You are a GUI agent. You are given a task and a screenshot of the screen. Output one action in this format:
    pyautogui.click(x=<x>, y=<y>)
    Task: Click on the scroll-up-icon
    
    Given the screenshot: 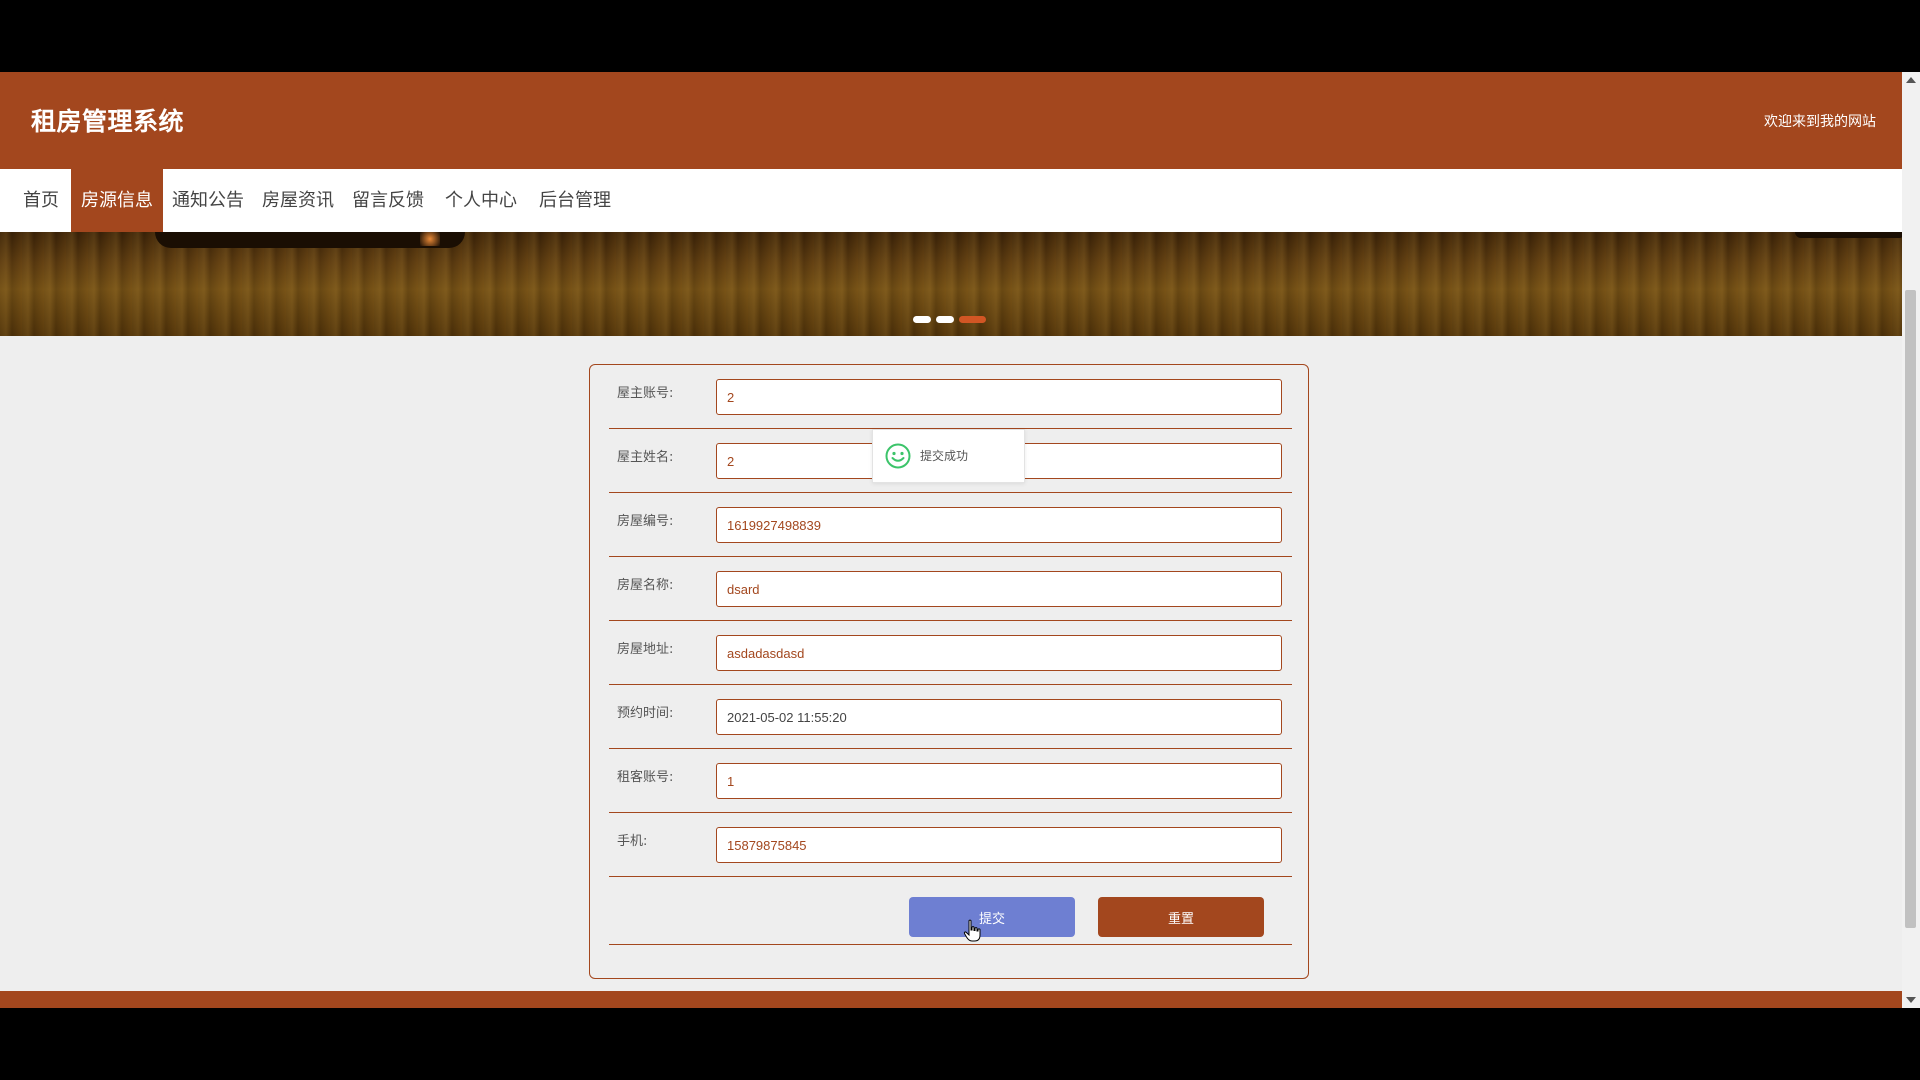 What is the action you would take?
    pyautogui.click(x=1911, y=80)
    